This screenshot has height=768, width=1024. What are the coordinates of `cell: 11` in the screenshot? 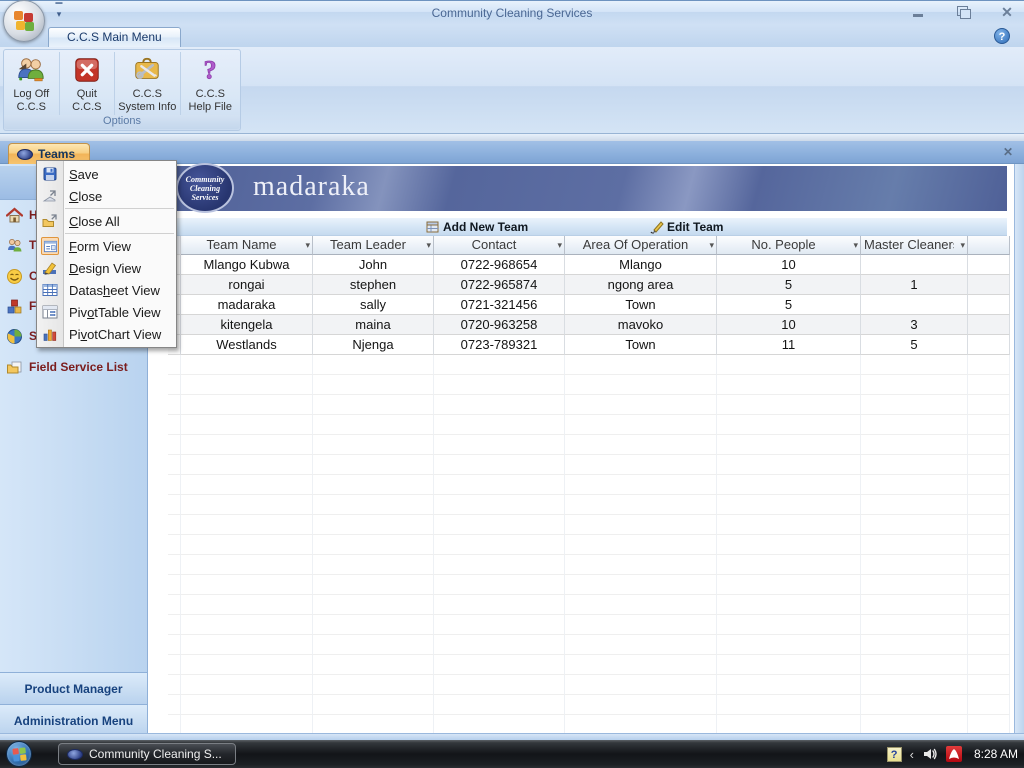 It's located at (789, 345).